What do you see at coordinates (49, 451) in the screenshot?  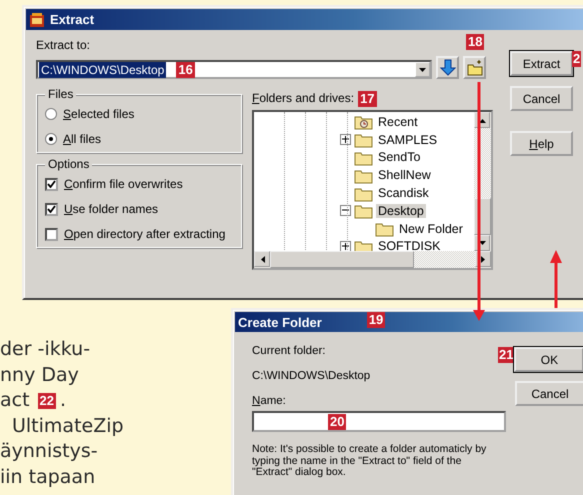 I see `article-text: äynnistys-` at bounding box center [49, 451].